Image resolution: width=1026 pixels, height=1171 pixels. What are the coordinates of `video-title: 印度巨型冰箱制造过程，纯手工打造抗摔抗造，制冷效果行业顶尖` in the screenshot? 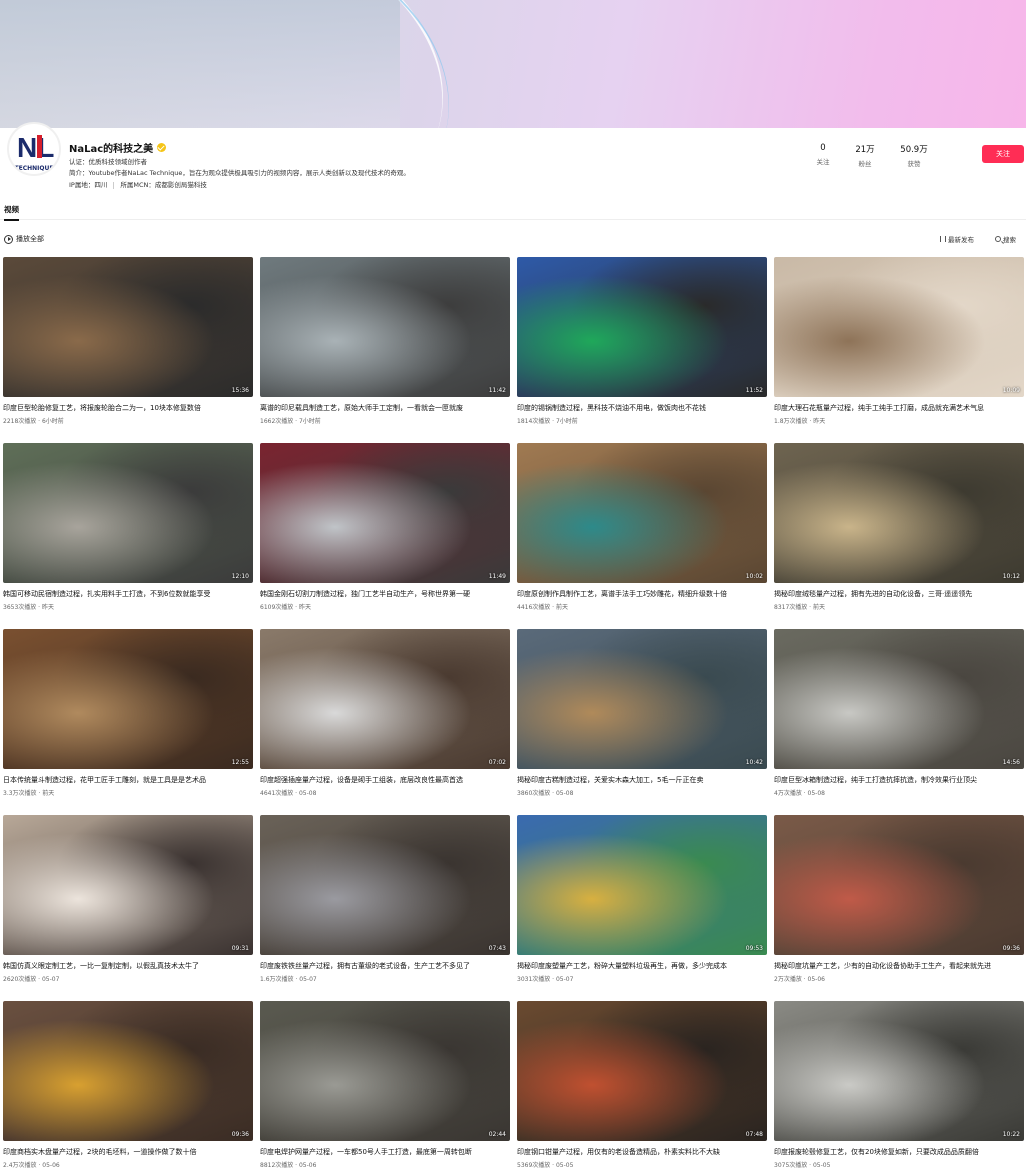 It's located at (899, 780).